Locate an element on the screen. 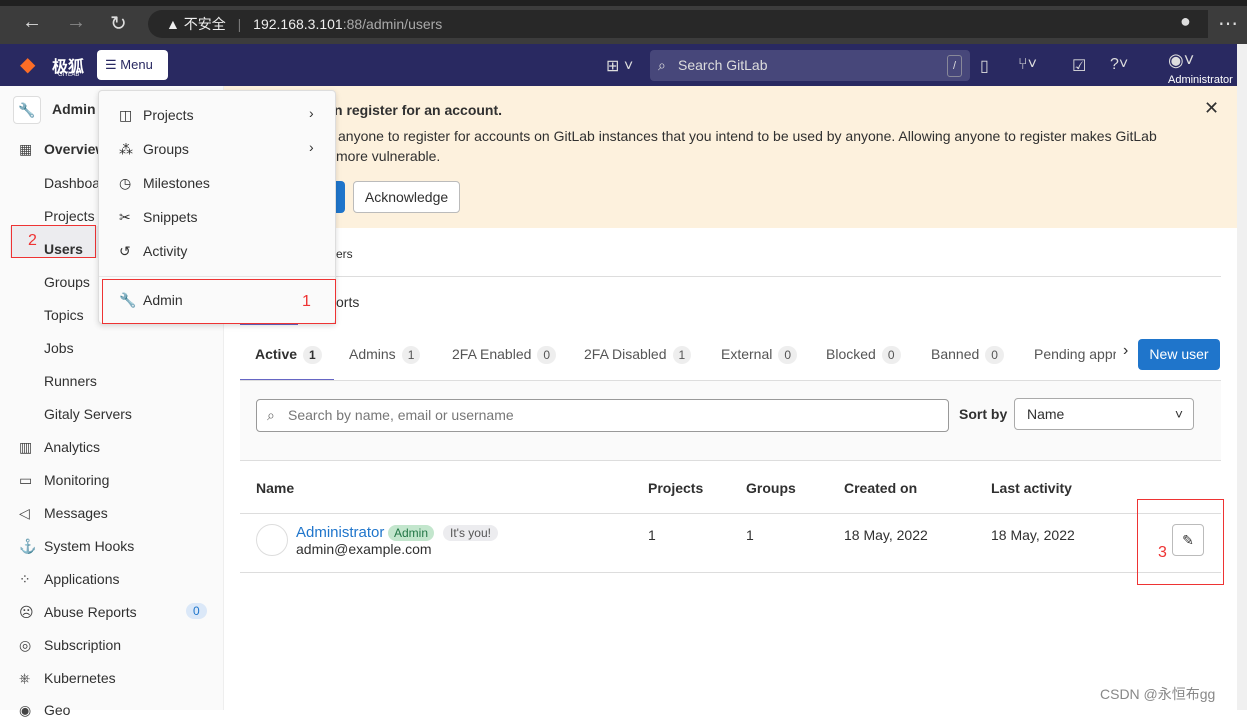 The image size is (1247, 719). sidebar-item-monitoring: Monitoring is located at coordinates (76, 480).